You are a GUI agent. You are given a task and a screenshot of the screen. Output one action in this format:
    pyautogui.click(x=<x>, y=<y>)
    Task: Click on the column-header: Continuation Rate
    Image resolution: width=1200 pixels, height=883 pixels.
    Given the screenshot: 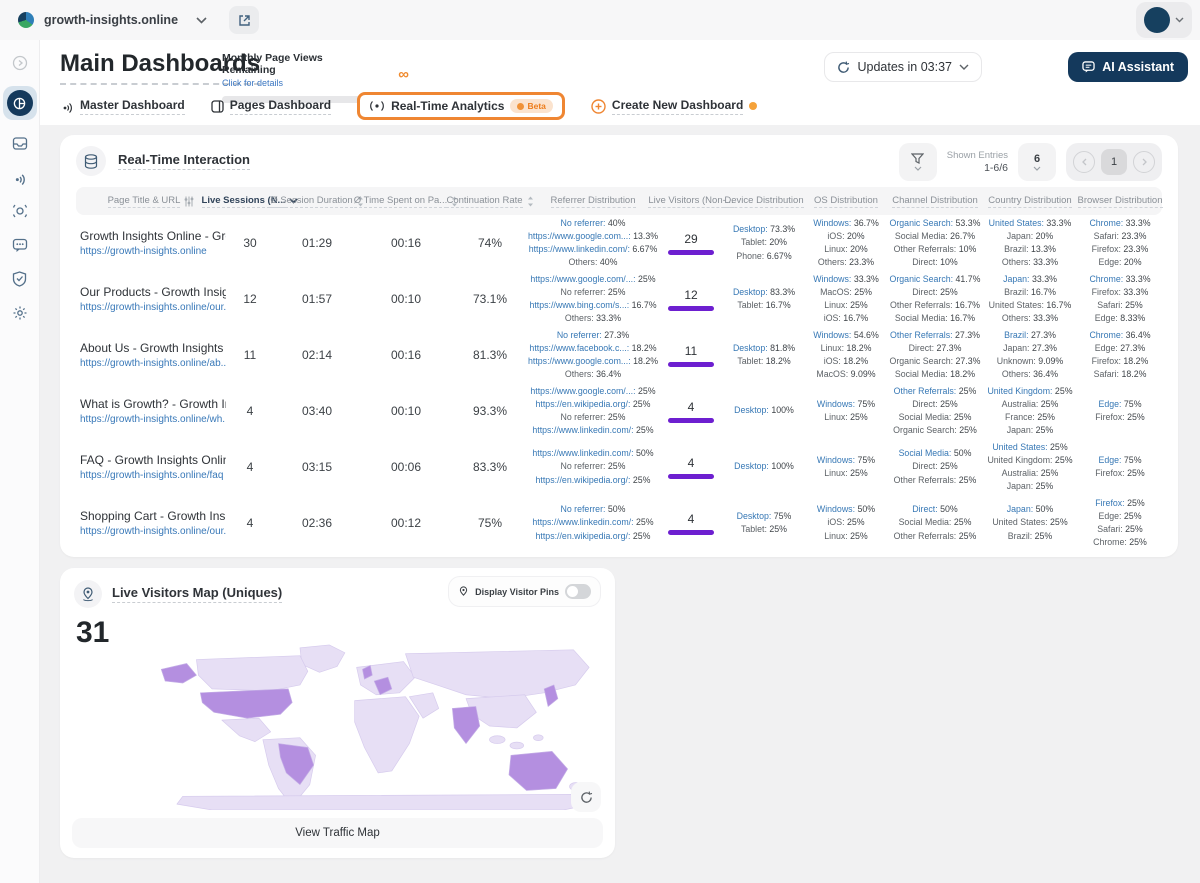 What is the action you would take?
    pyautogui.click(x=489, y=201)
    